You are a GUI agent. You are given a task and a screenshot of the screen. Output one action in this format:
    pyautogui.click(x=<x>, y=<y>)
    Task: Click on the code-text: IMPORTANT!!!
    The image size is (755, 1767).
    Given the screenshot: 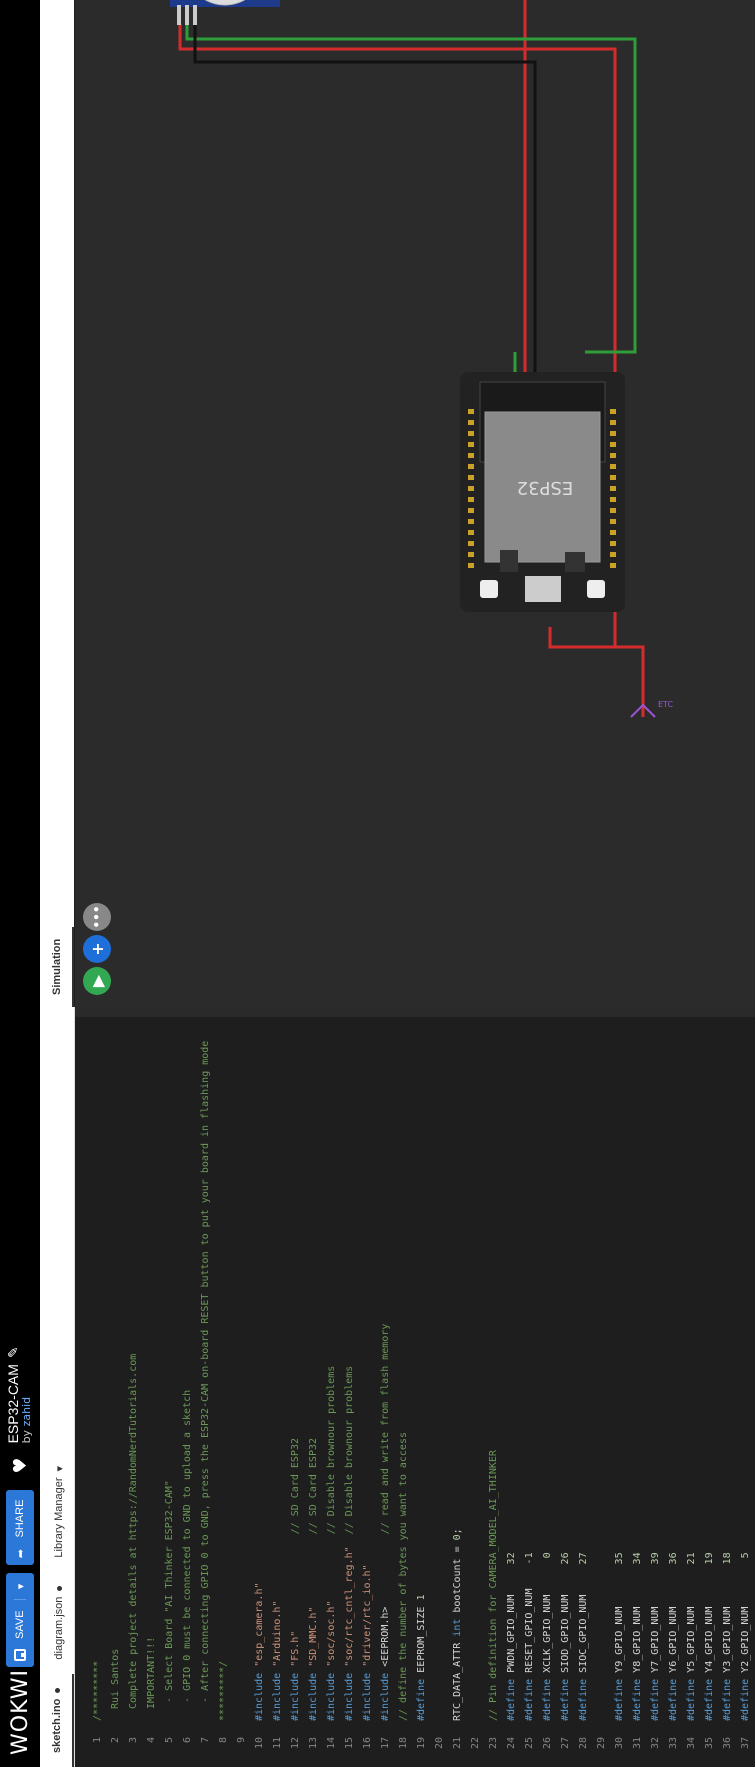 What is the action you would take?
    pyautogui.click(x=151, y=1678)
    